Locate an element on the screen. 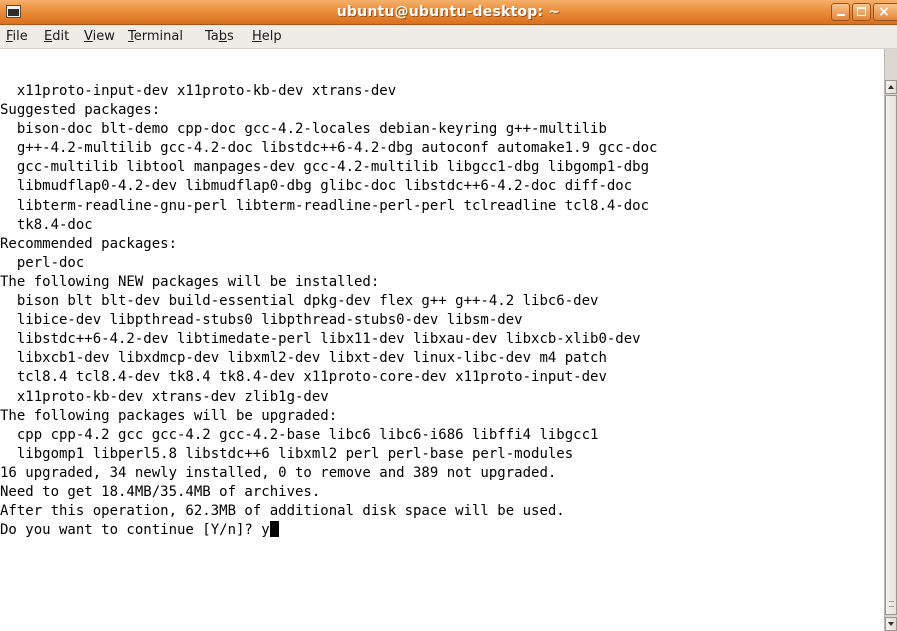 Image resolution: width=897 pixels, height=631 pixels. vertical-scrollbar is located at coordinates (890, 340).